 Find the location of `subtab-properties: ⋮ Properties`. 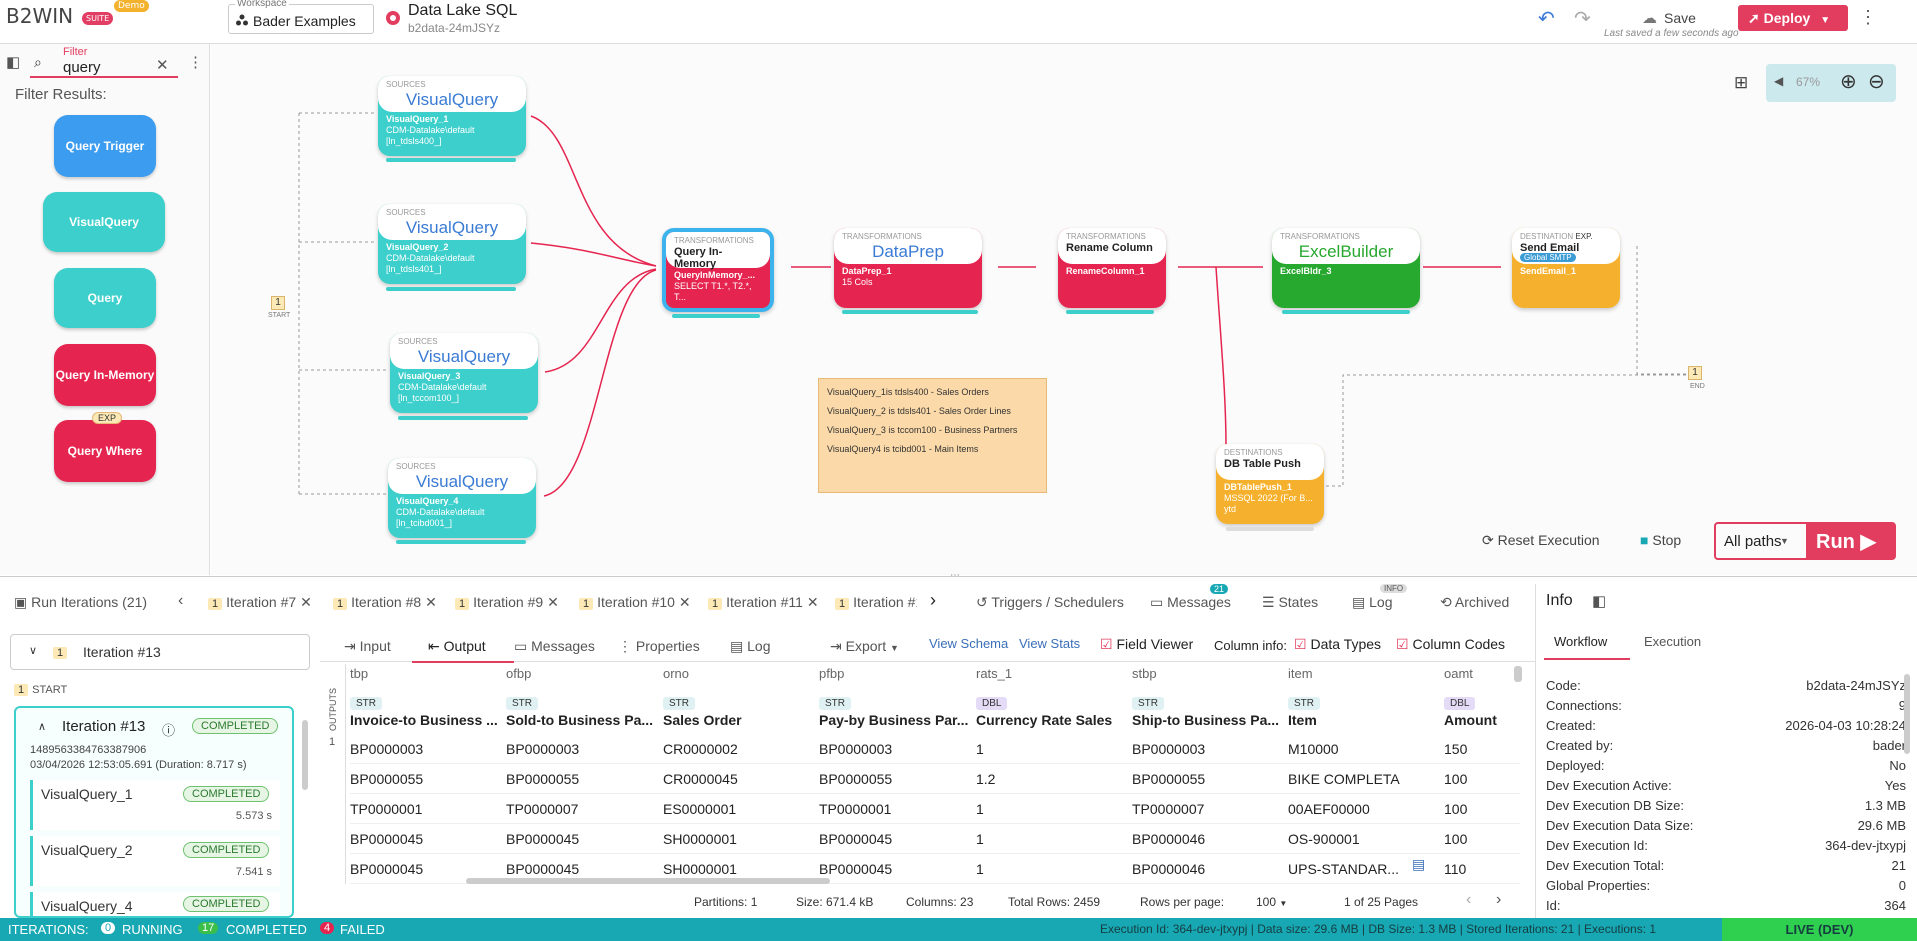

subtab-properties: ⋮ Properties is located at coordinates (659, 646).